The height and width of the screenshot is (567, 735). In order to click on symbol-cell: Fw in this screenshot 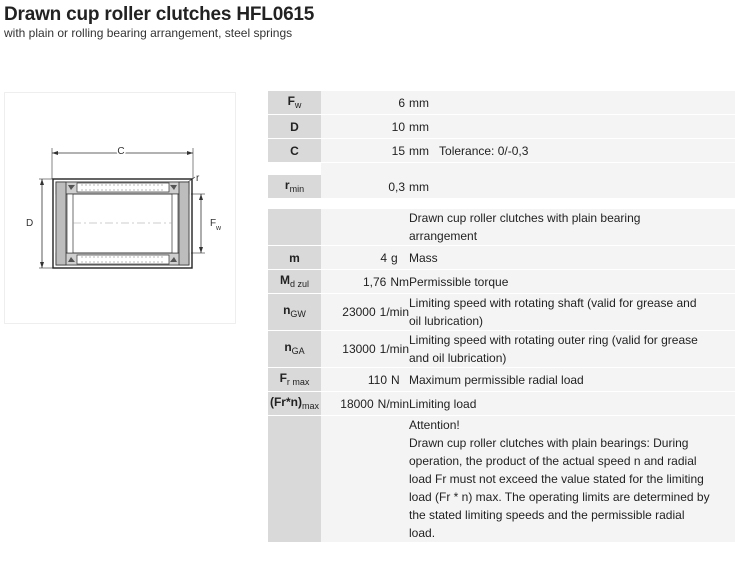, I will do `click(294, 103)`.